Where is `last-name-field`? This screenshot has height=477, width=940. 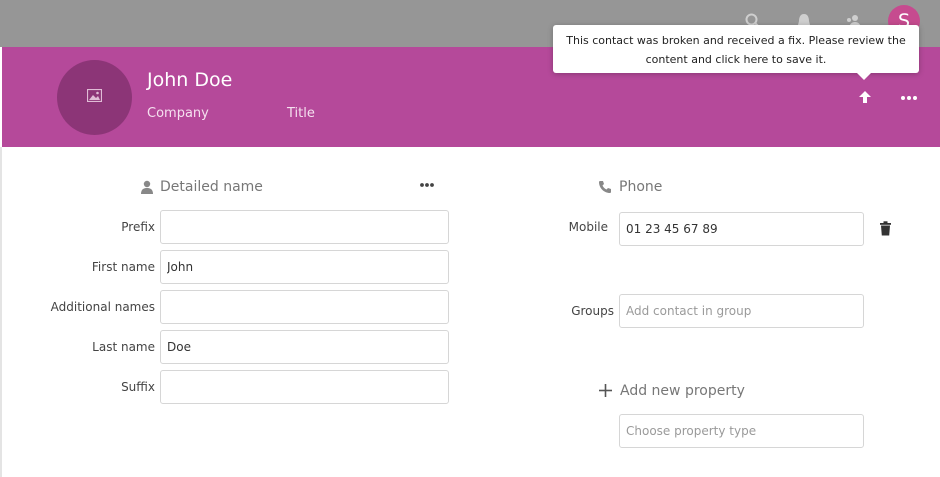
last-name-field is located at coordinates (304, 347).